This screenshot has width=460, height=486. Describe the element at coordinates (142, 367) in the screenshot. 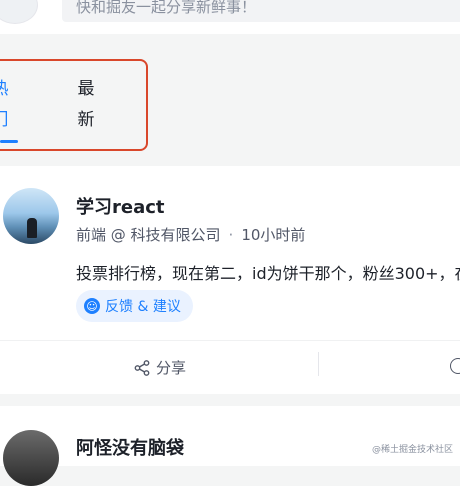

I see `share-icon` at that location.